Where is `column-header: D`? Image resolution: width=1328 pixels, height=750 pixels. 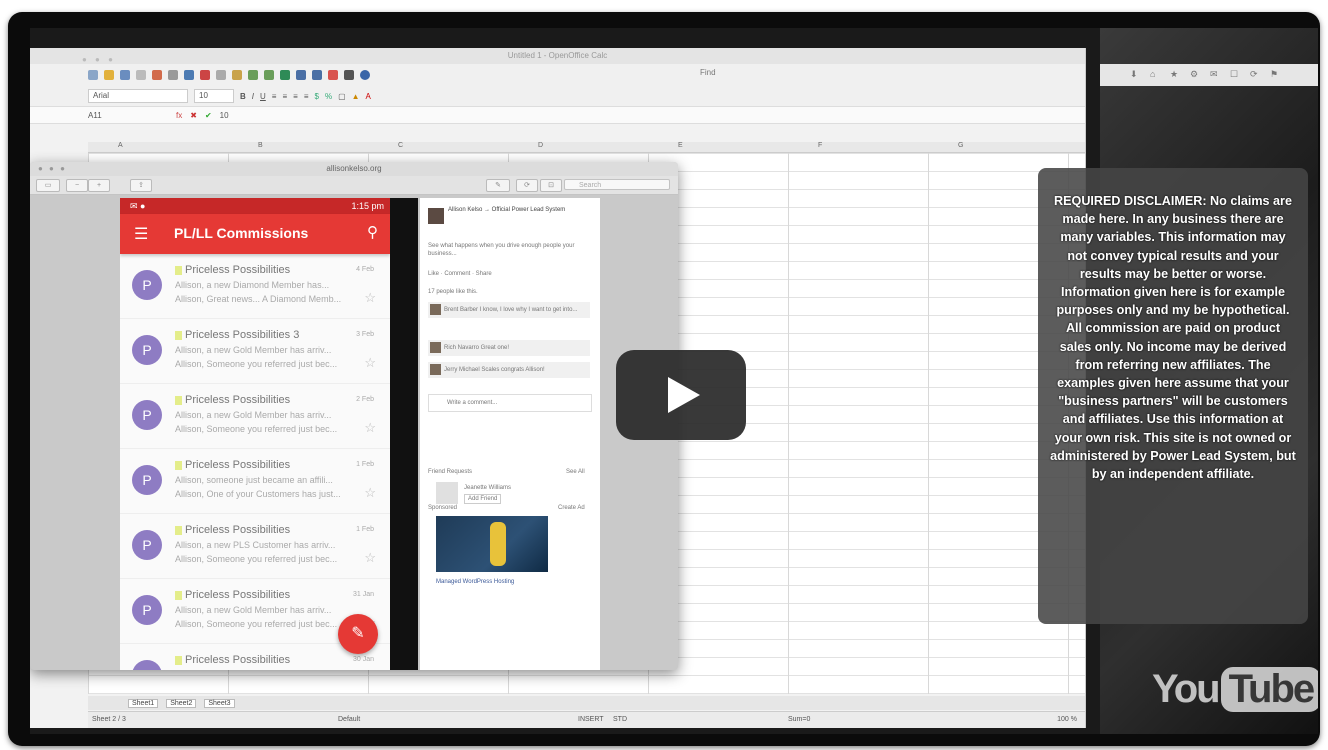
column-header: D is located at coordinates (540, 145).